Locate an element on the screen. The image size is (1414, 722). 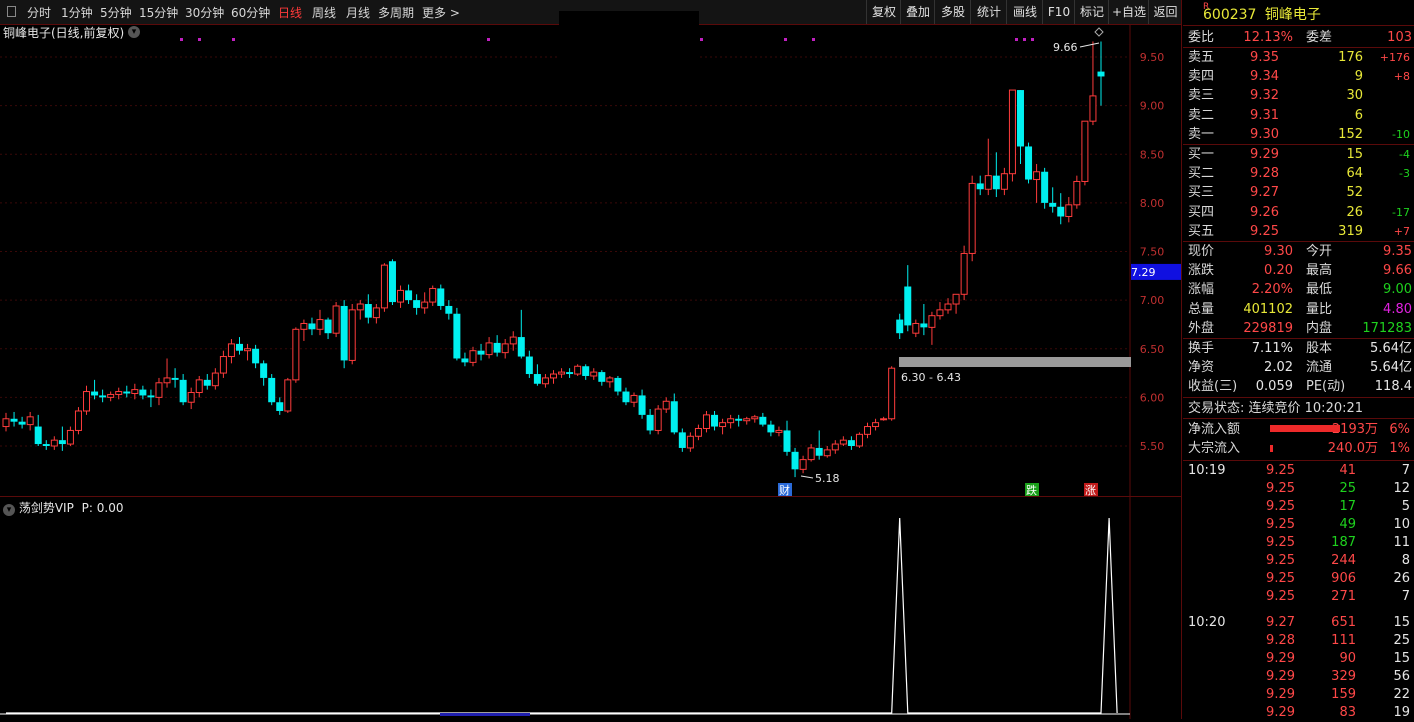
tick-row: 10:20 9.27 651 15 is located at coordinates (1298, 622).